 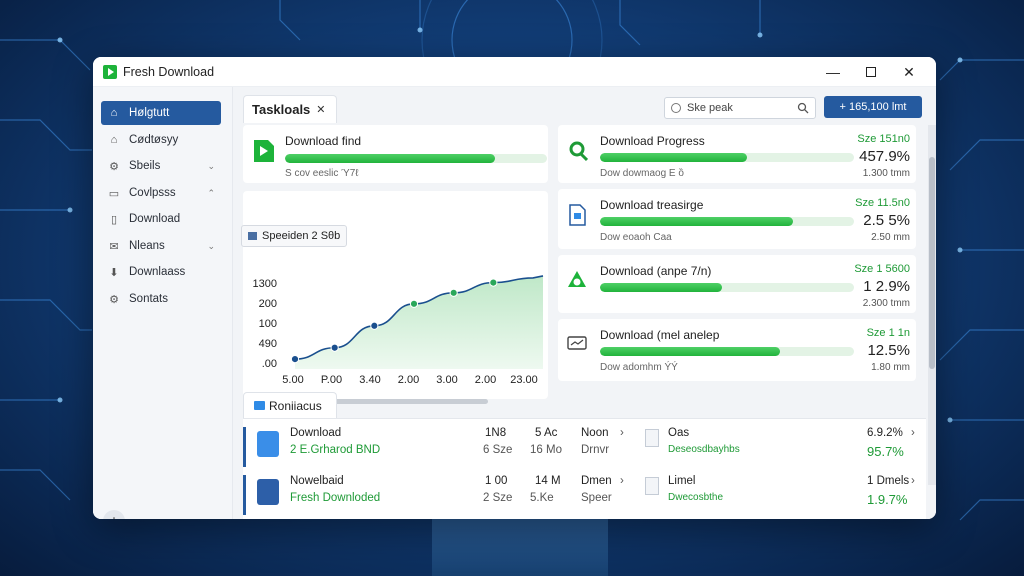 What do you see at coordinates (114, 219) in the screenshot?
I see `download-icon: ▯` at bounding box center [114, 219].